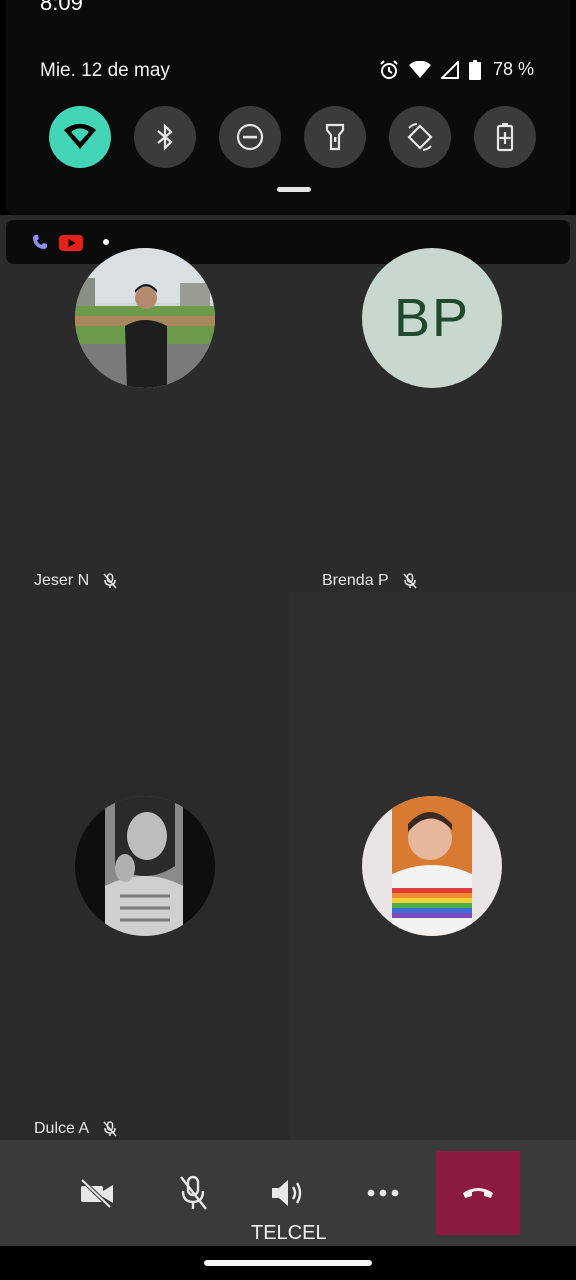 The image size is (576, 1280). What do you see at coordinates (62, 580) in the screenshot?
I see `participant-name: Jeser N` at bounding box center [62, 580].